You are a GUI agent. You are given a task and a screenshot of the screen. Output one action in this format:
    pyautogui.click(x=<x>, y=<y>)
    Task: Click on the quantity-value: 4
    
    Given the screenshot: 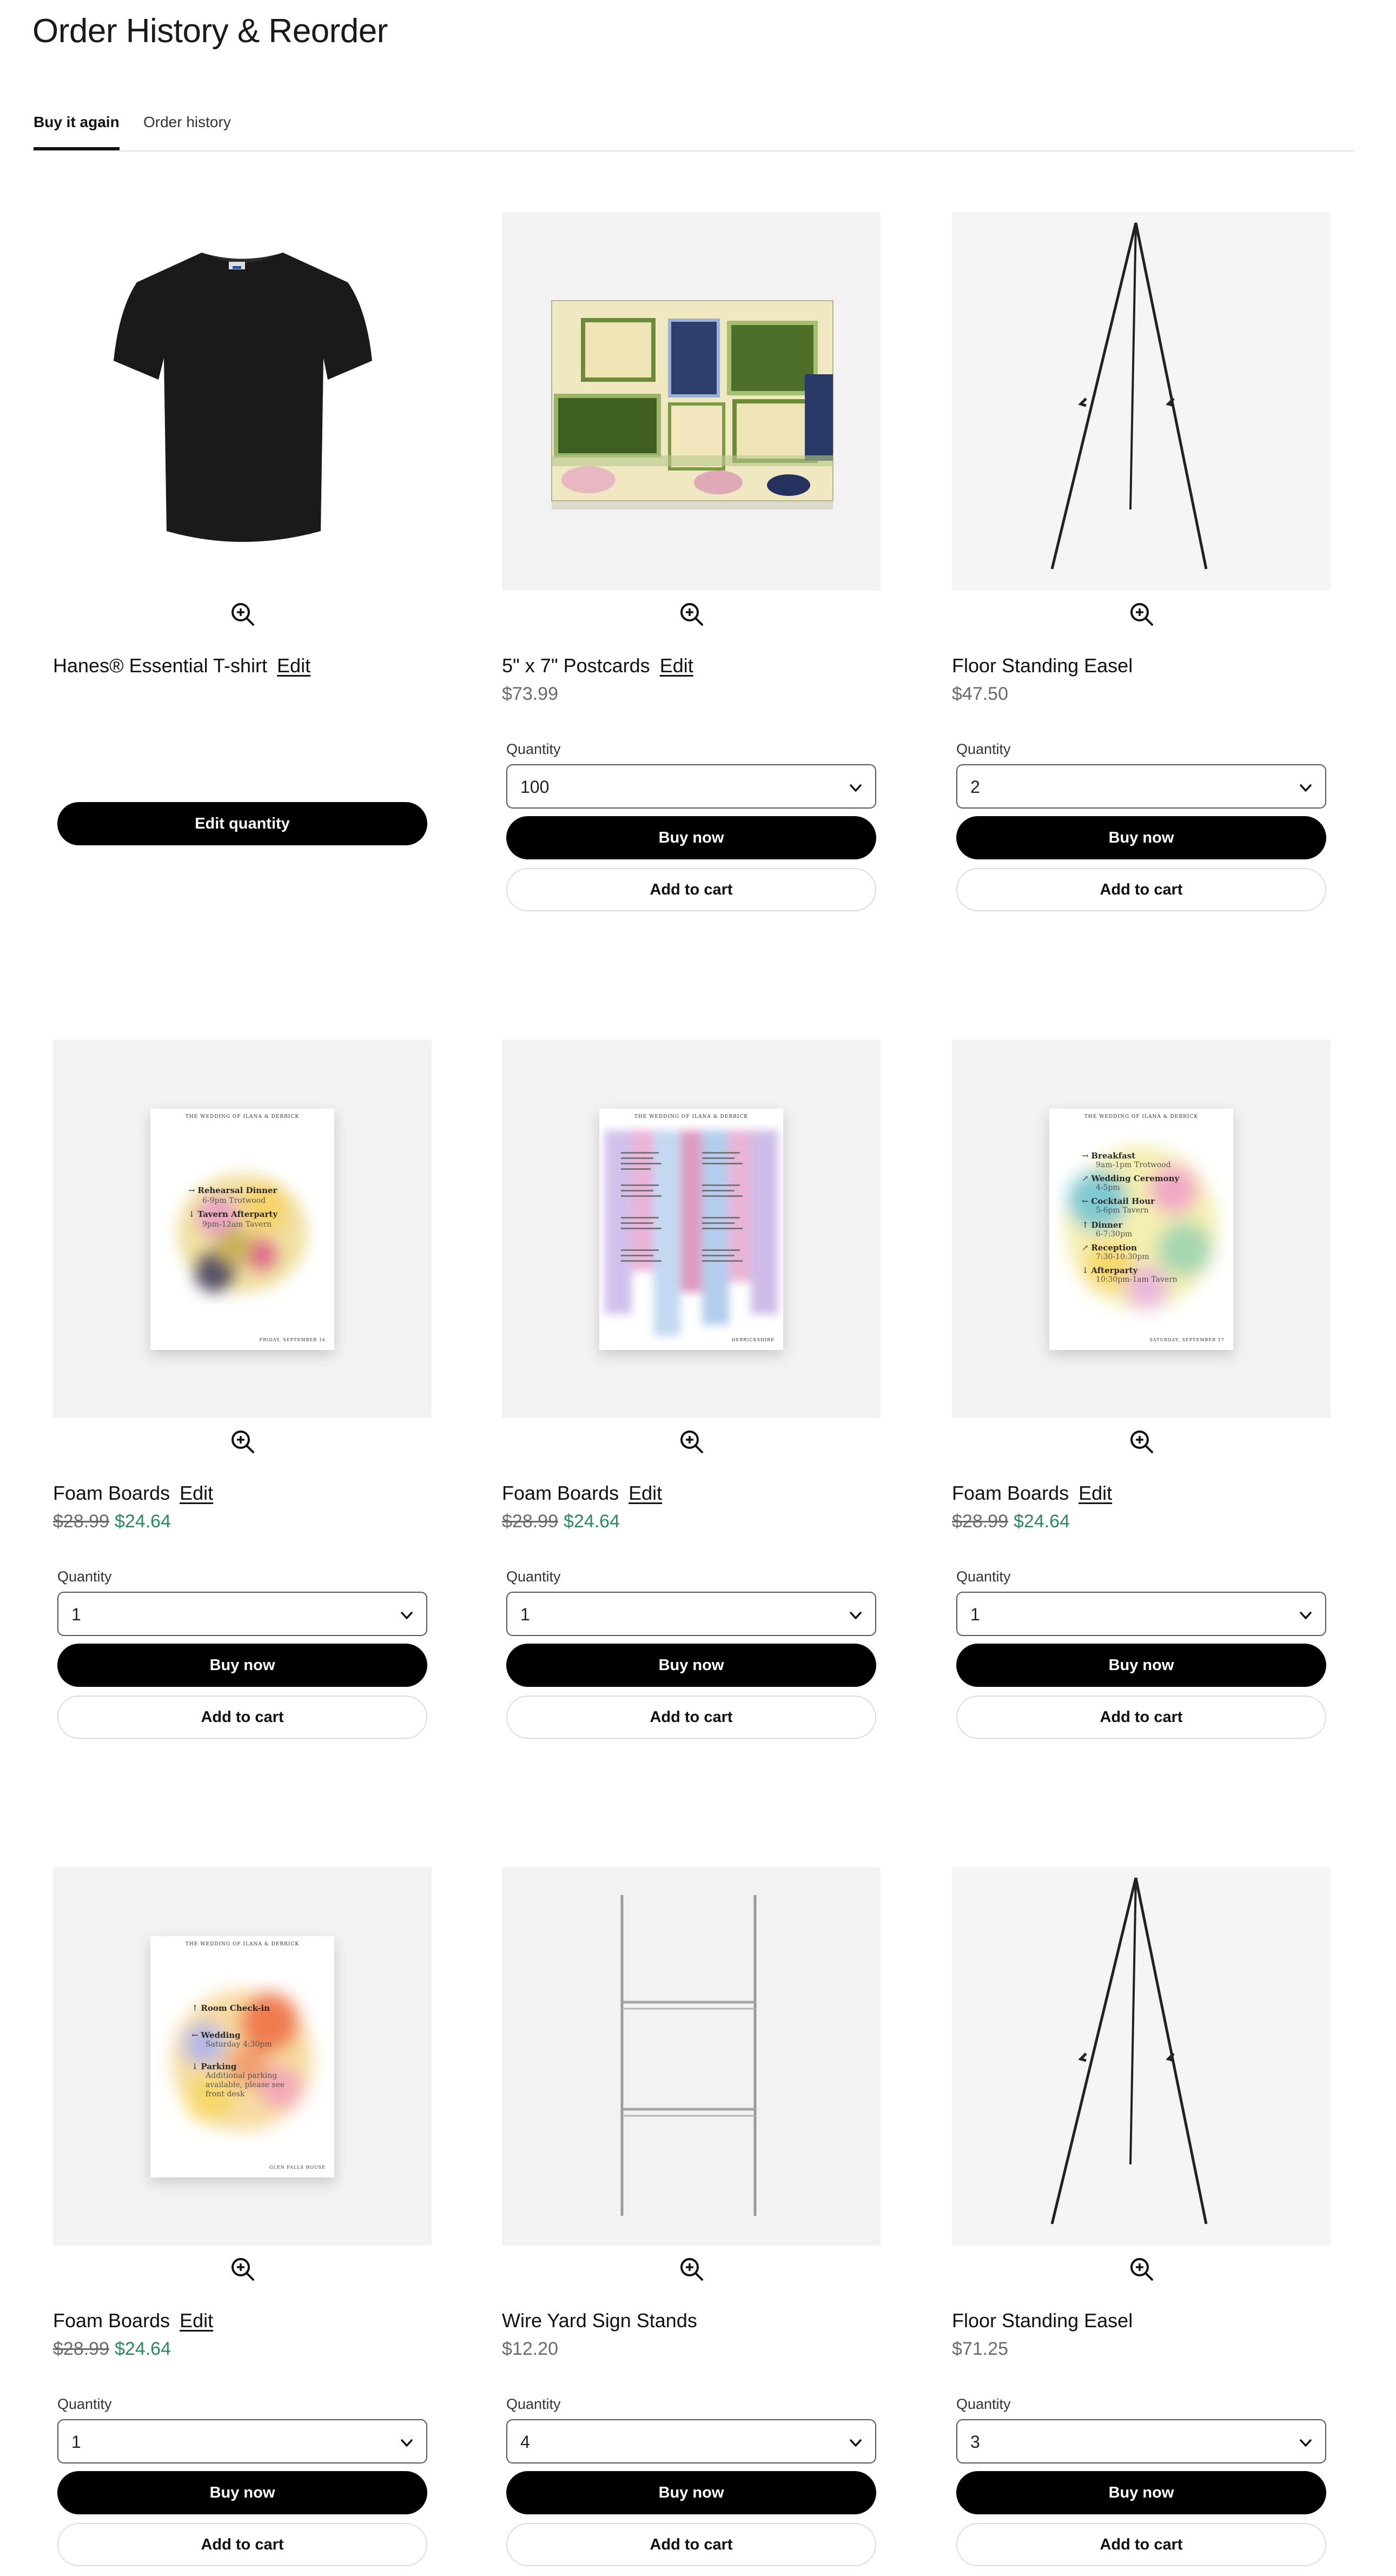 What is the action you would take?
    pyautogui.click(x=525, y=2442)
    